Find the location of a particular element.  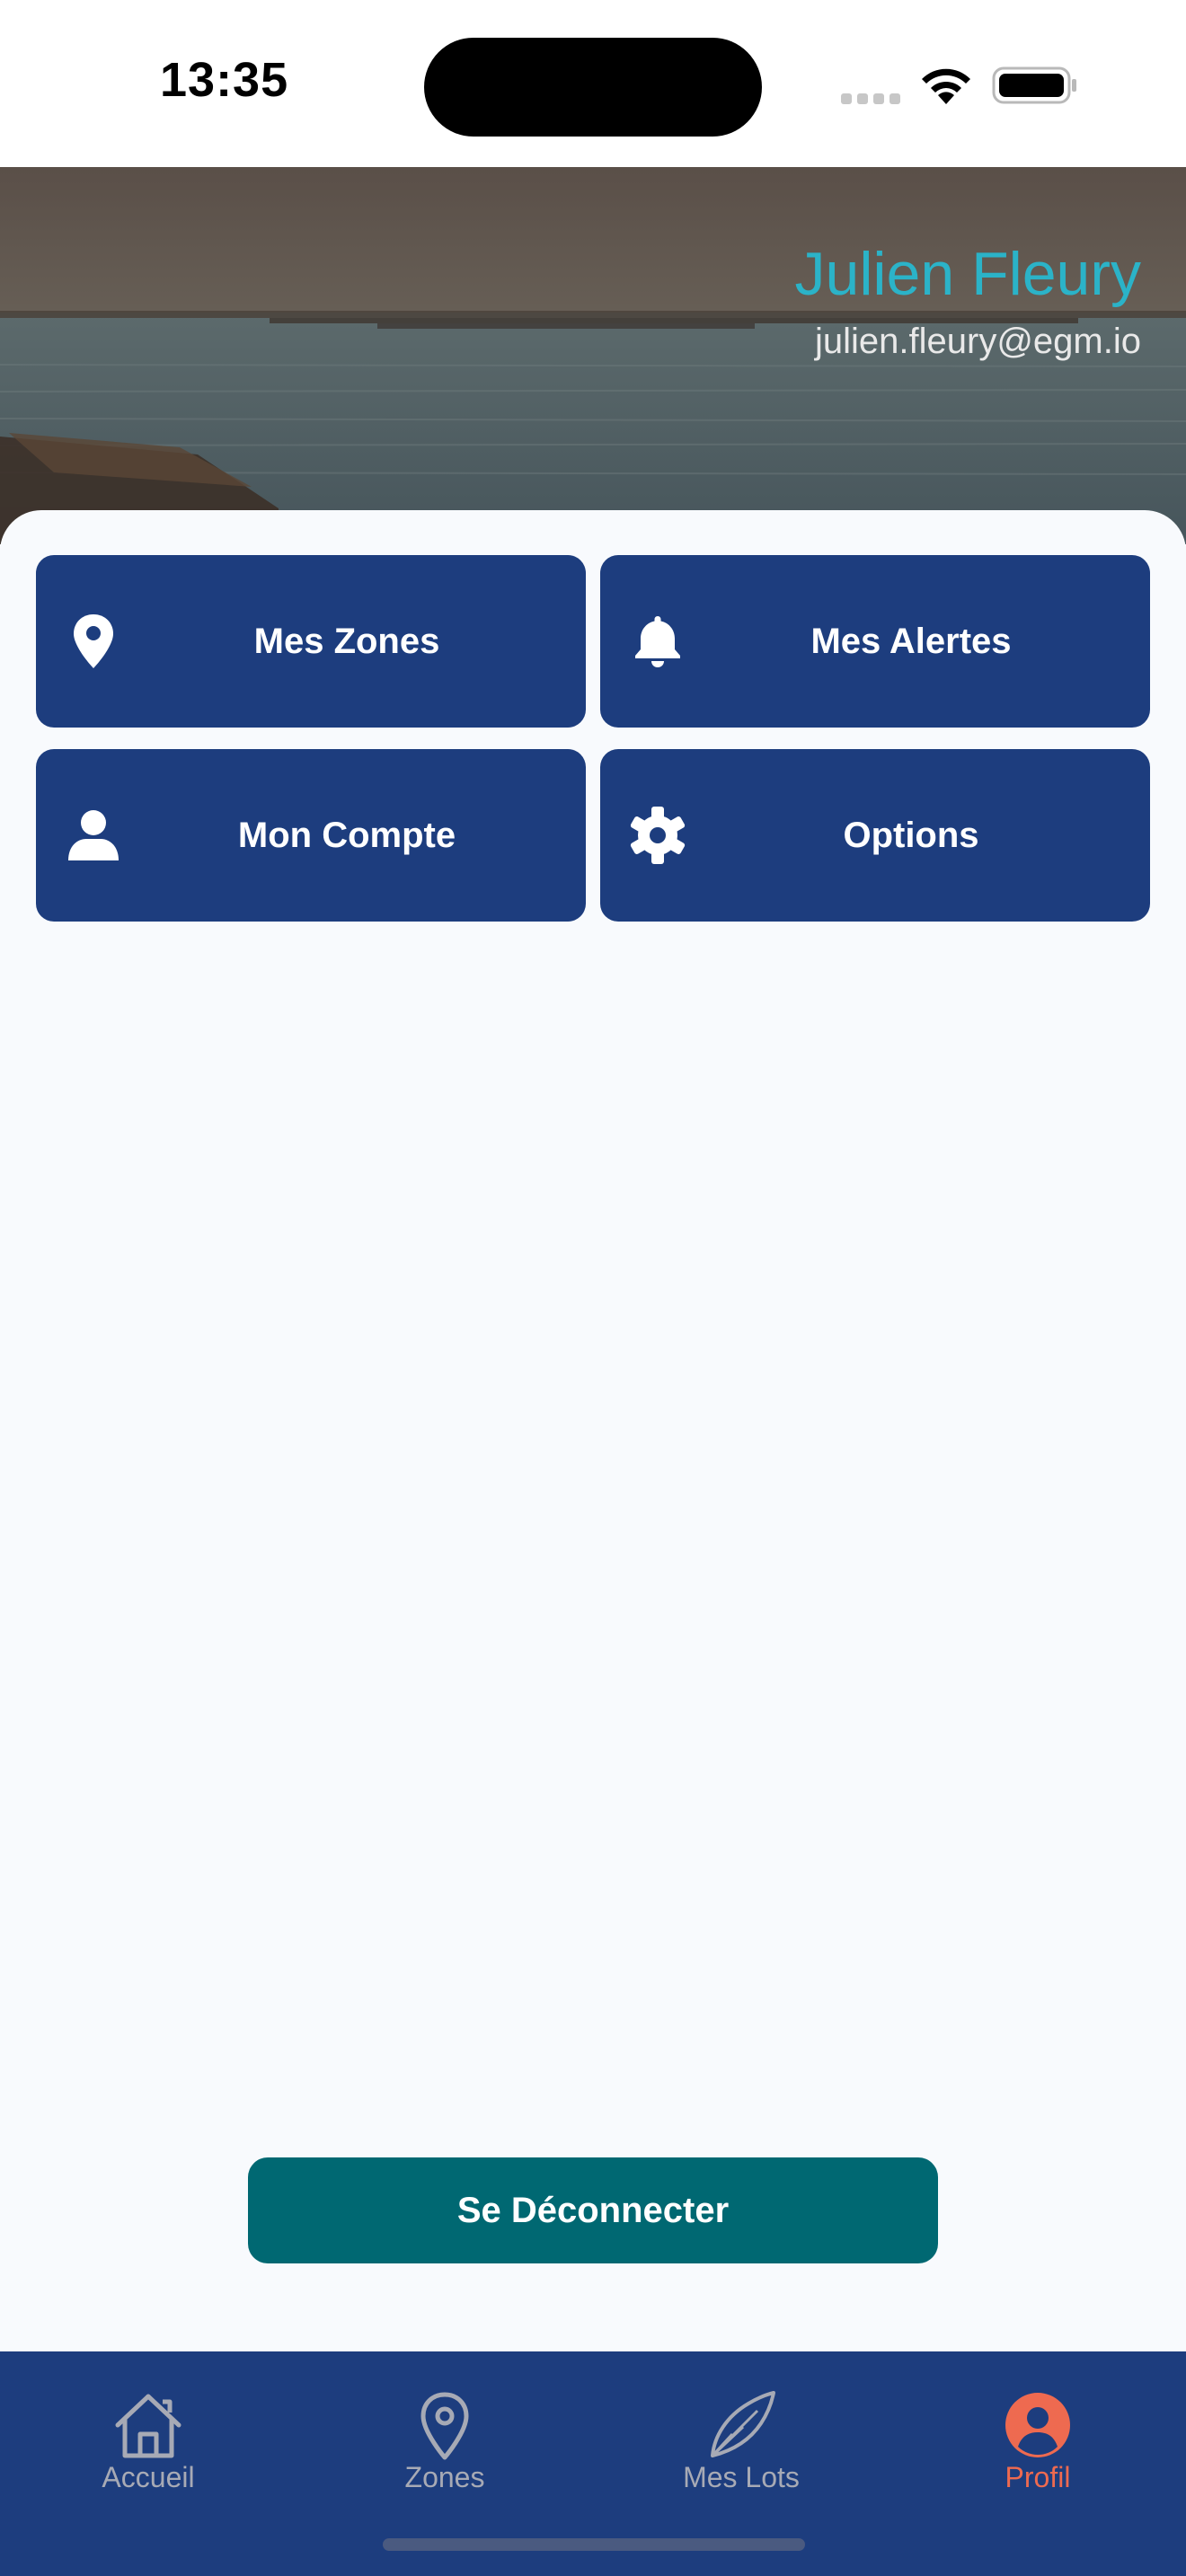

tab-accueil-label: Accueil is located at coordinates (148, 2477).